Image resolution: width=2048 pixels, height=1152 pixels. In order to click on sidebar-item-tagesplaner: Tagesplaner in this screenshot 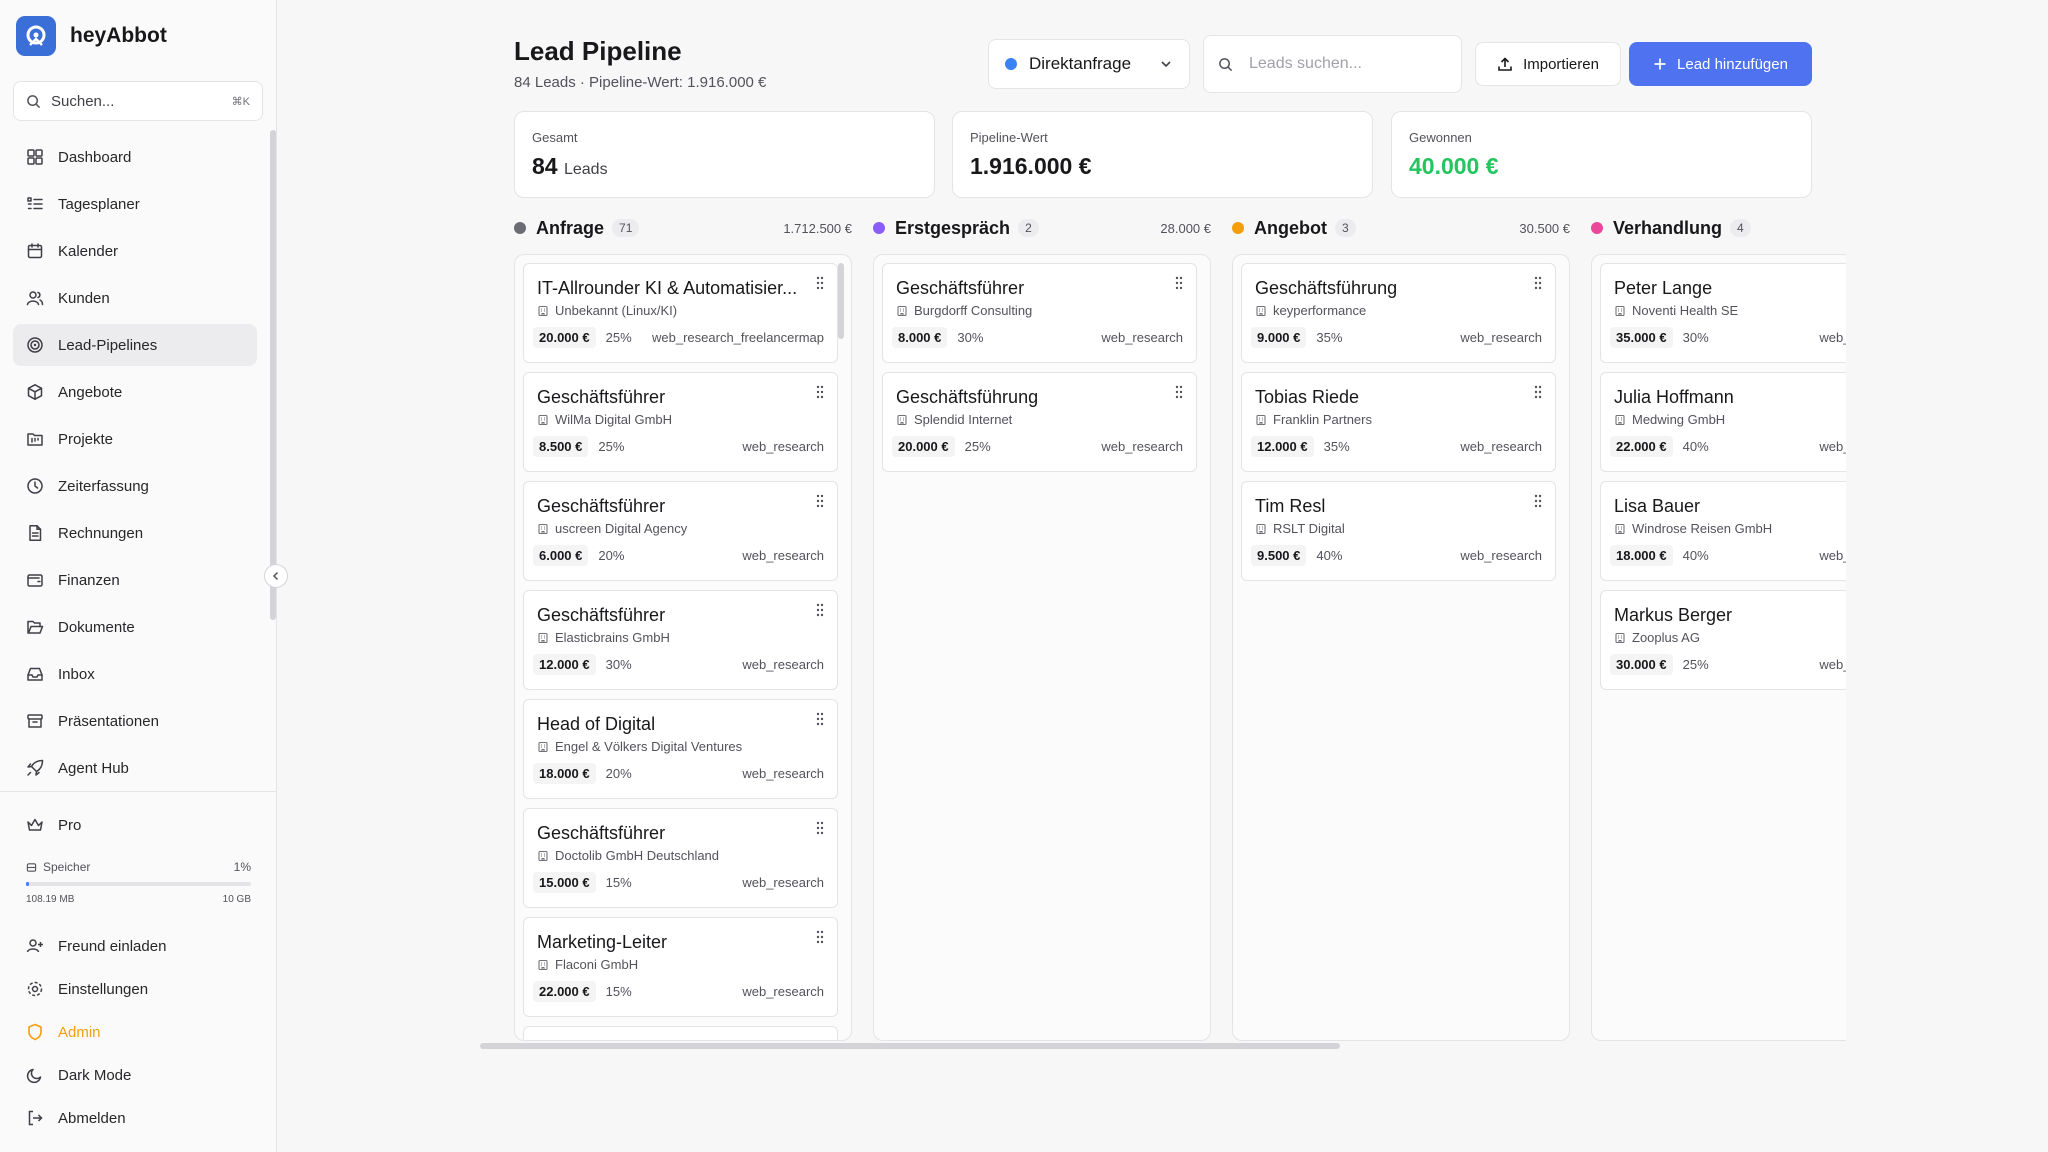, I will do `click(135, 204)`.